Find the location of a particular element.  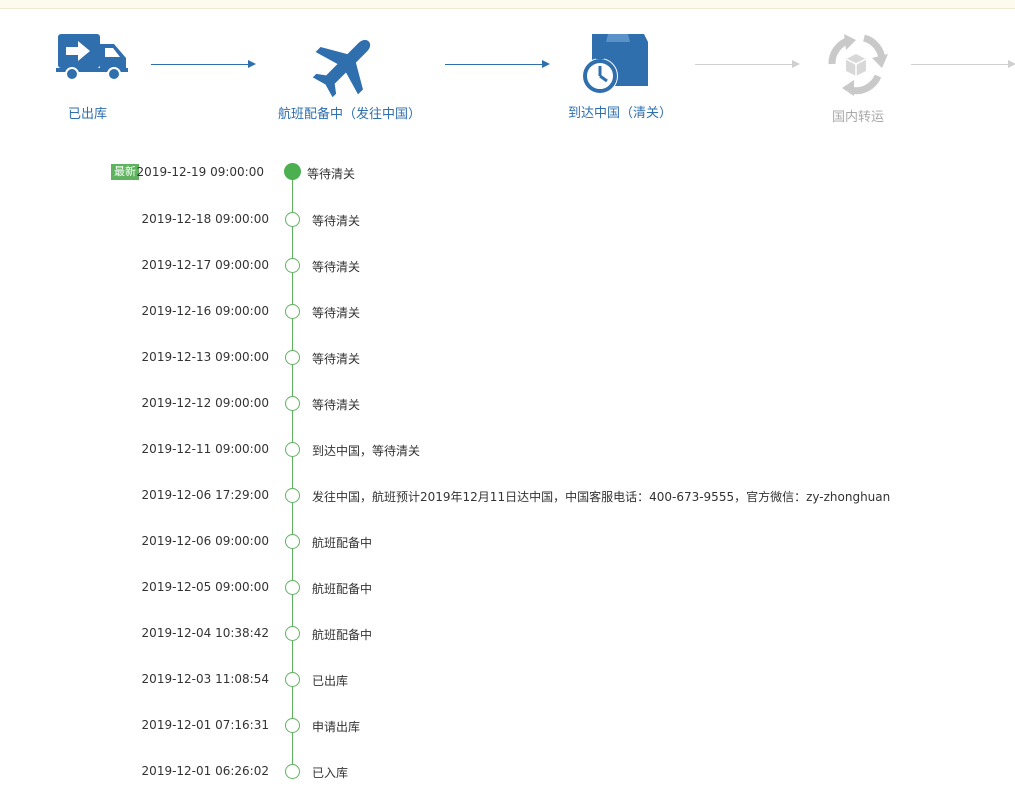

event-date: 2019-12-04 10:38:42 is located at coordinates (205, 633).